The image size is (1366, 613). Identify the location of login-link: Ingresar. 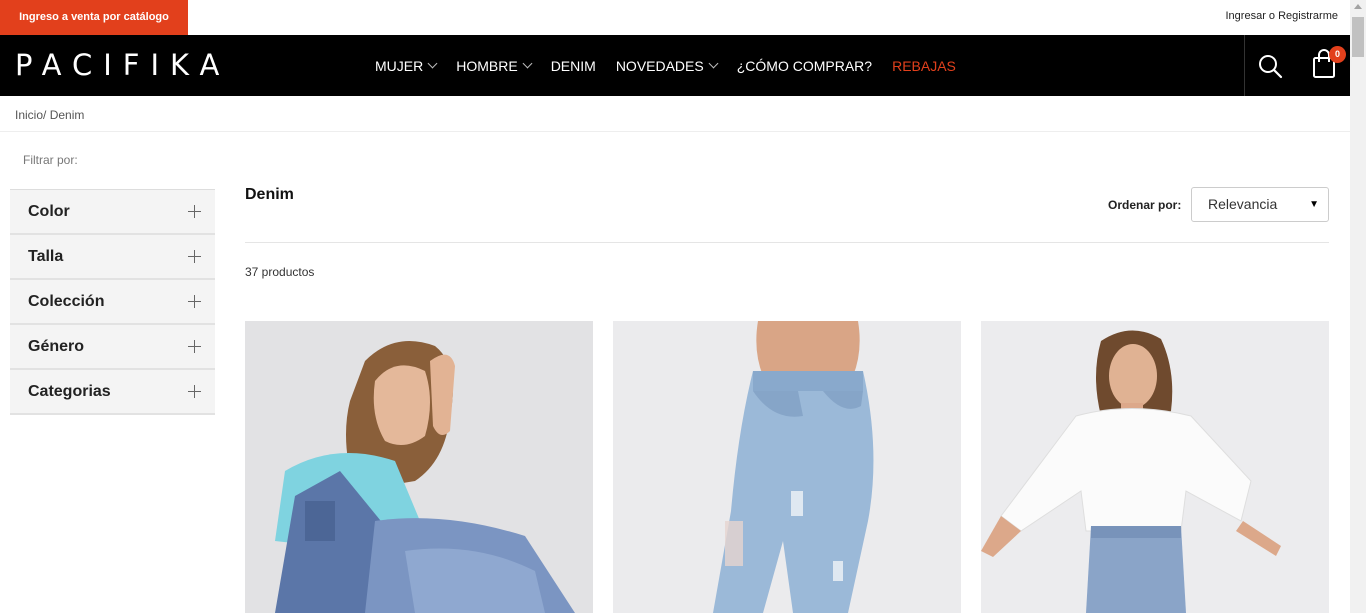
(1246, 16).